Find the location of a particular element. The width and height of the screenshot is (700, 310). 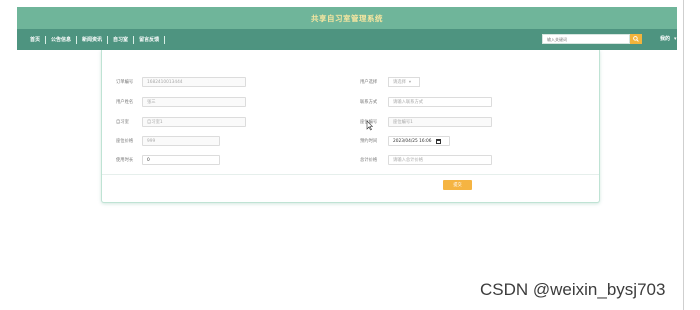

nav-item-home: 首页 is located at coordinates (36, 39).